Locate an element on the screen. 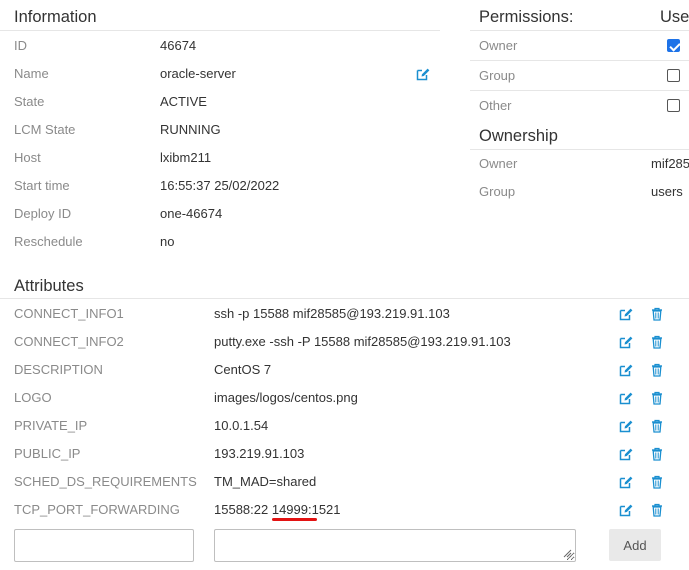 The image size is (689, 570). edit-name-icon is located at coordinates (423, 74).